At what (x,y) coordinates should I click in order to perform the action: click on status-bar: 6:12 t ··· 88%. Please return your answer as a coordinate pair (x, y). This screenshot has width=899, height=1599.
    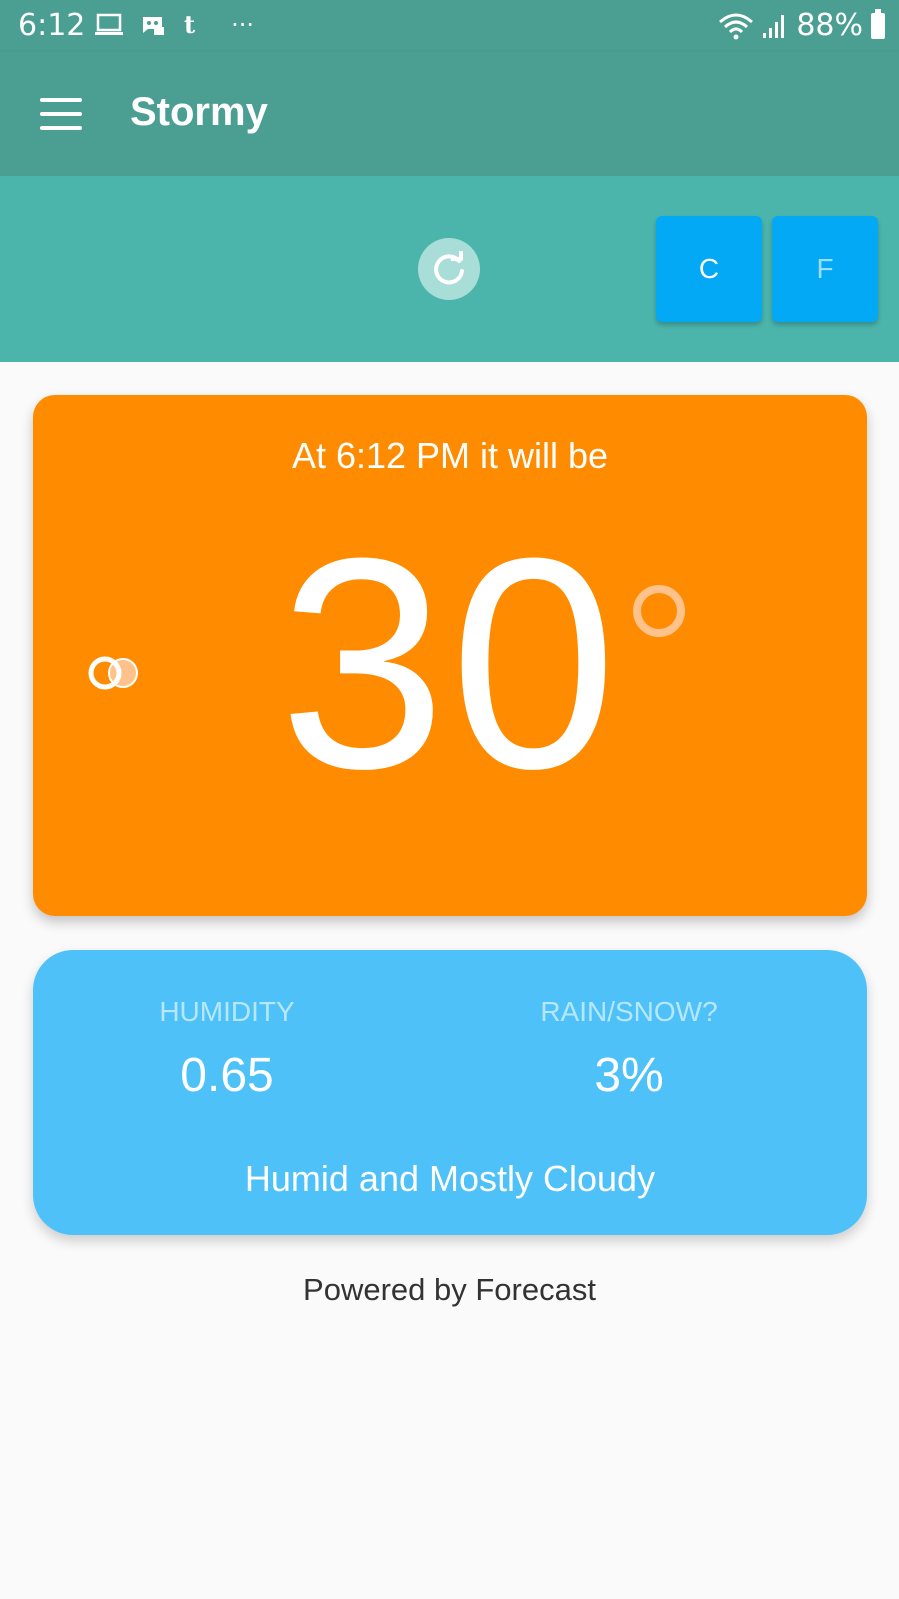
    Looking at the image, I should click on (449, 26).